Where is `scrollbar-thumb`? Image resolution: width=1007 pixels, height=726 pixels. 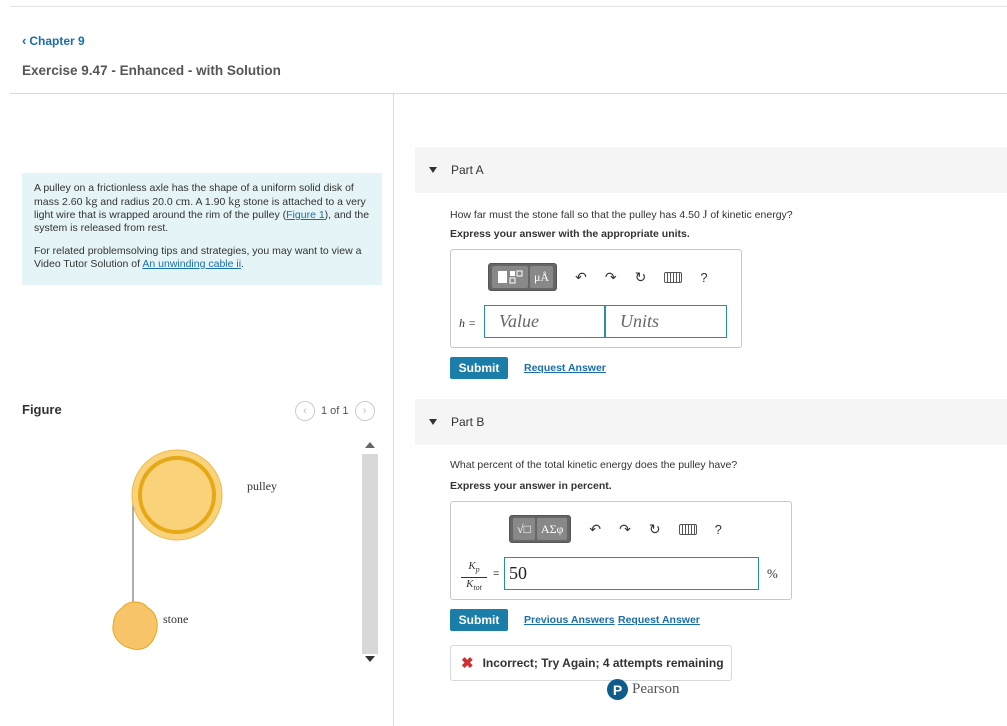
scrollbar-thumb is located at coordinates (370, 554).